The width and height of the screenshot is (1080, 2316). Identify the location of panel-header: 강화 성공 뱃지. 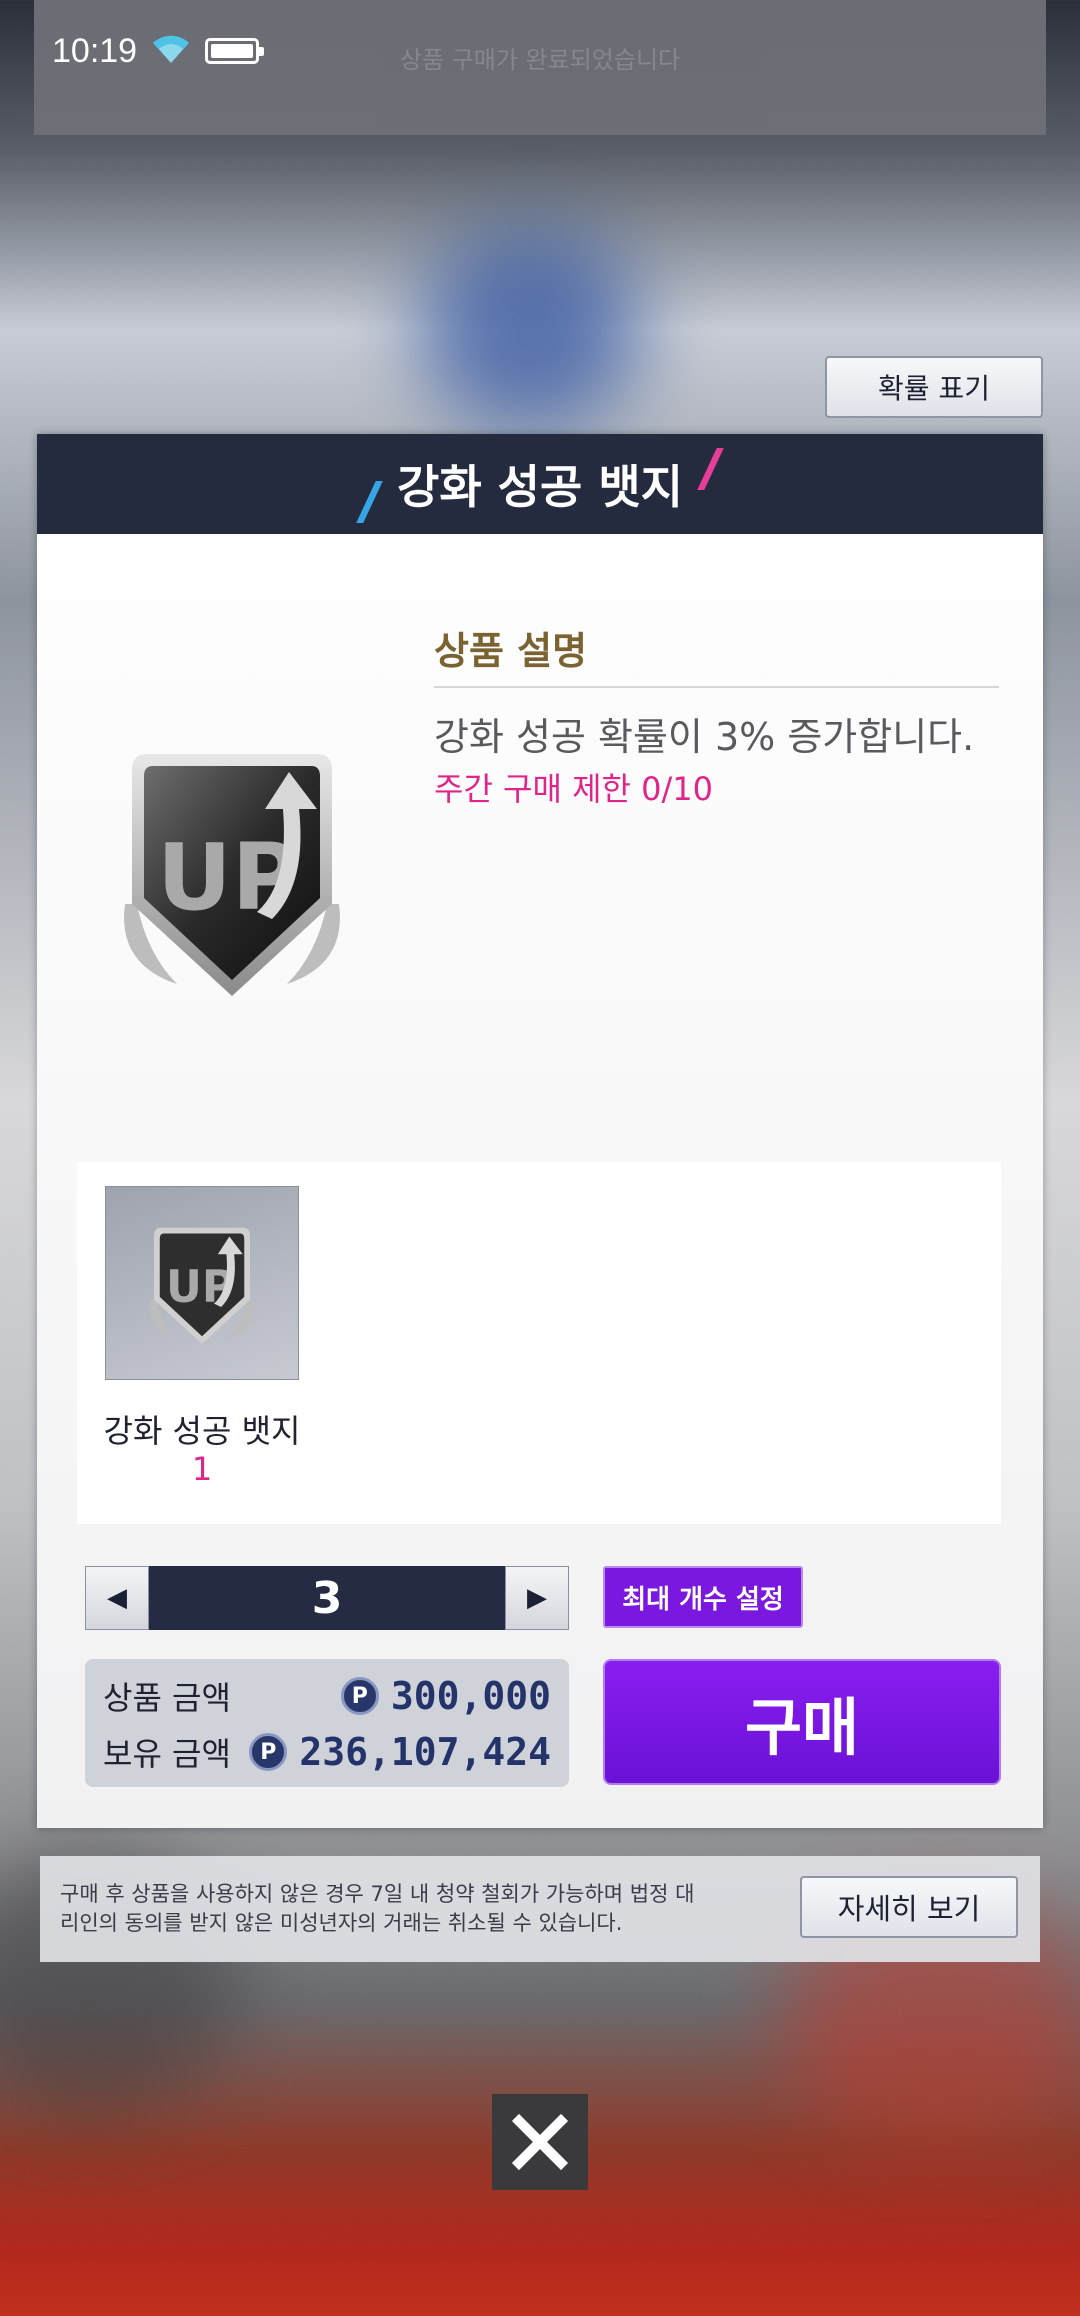
(540, 484).